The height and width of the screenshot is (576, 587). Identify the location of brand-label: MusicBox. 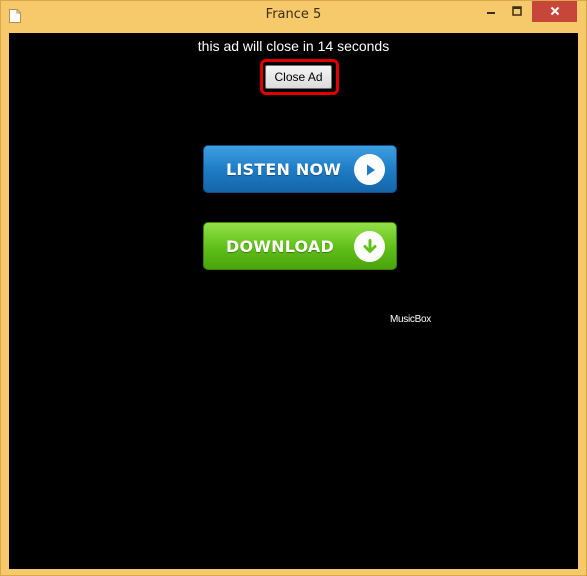
(410, 319).